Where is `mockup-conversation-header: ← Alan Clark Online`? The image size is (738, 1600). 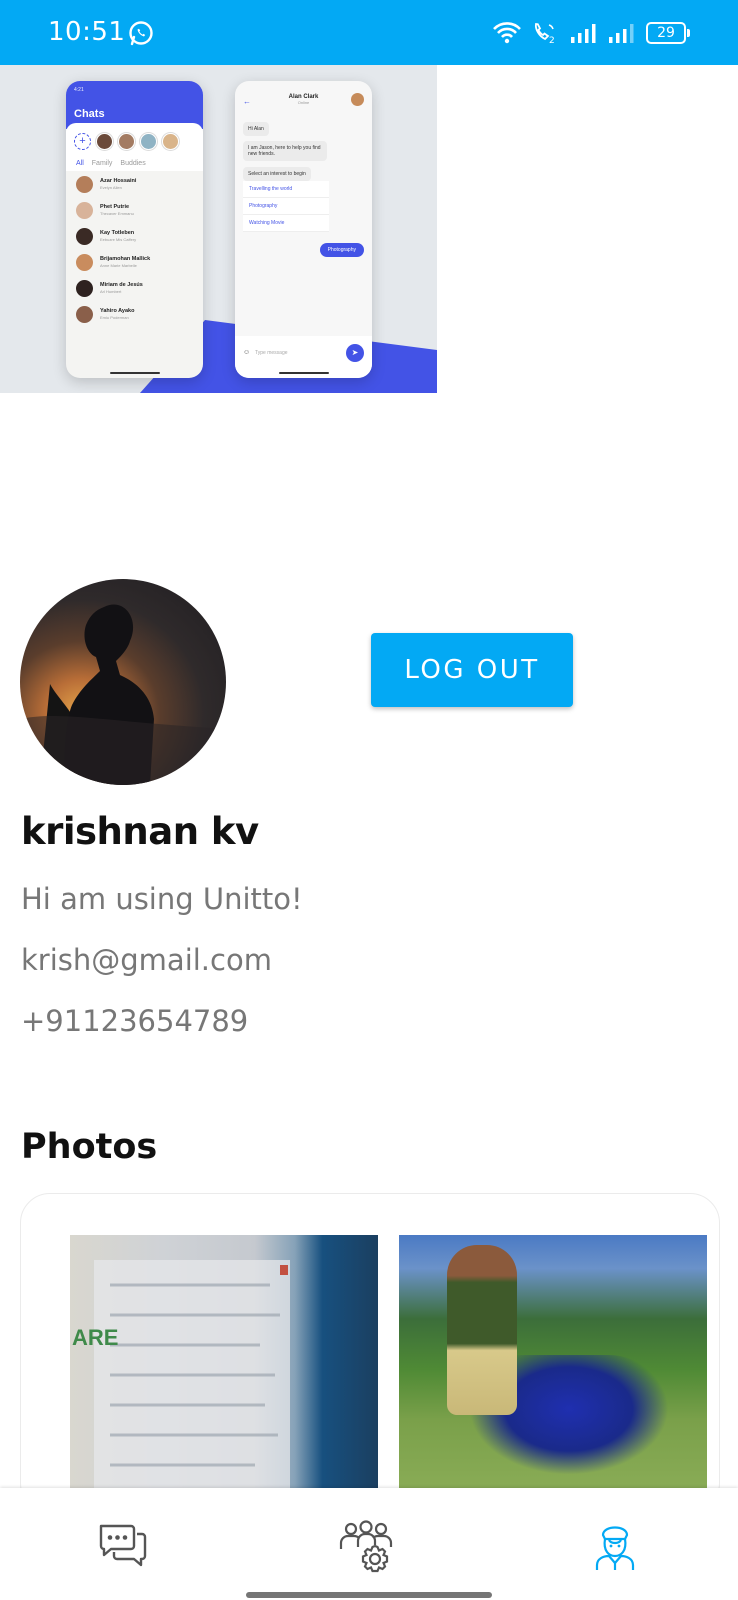 mockup-conversation-header: ← Alan Clark Online is located at coordinates (303, 99).